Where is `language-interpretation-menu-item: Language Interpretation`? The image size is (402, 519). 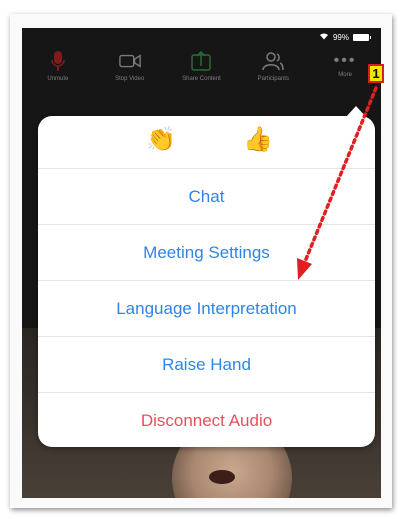
language-interpretation-menu-item: Language Interpretation is located at coordinates (206, 308).